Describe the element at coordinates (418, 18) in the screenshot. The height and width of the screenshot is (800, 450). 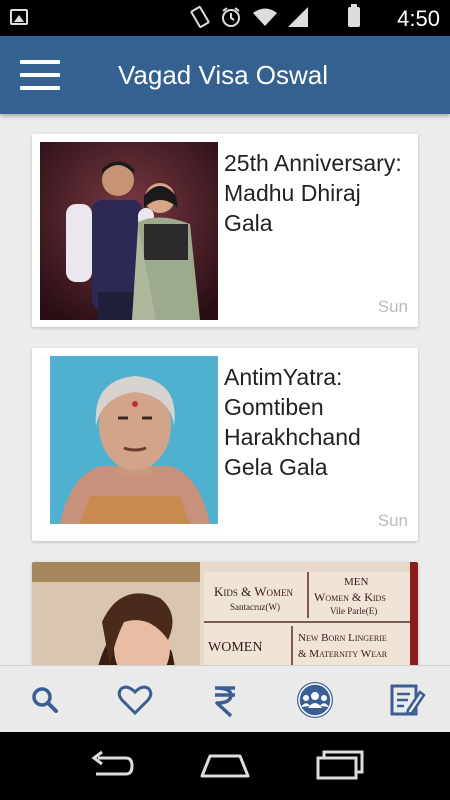
I see `clock: 4:50` at that location.